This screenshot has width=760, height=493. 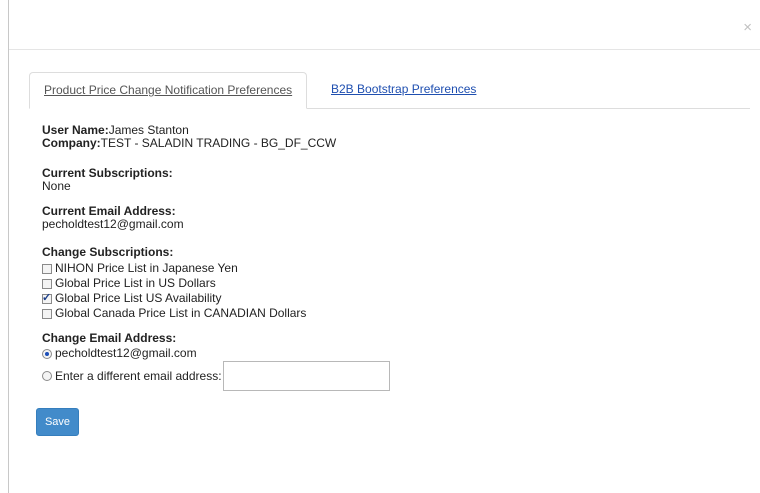 I want to click on change-email-label: Change Email Address:, so click(x=109, y=338).